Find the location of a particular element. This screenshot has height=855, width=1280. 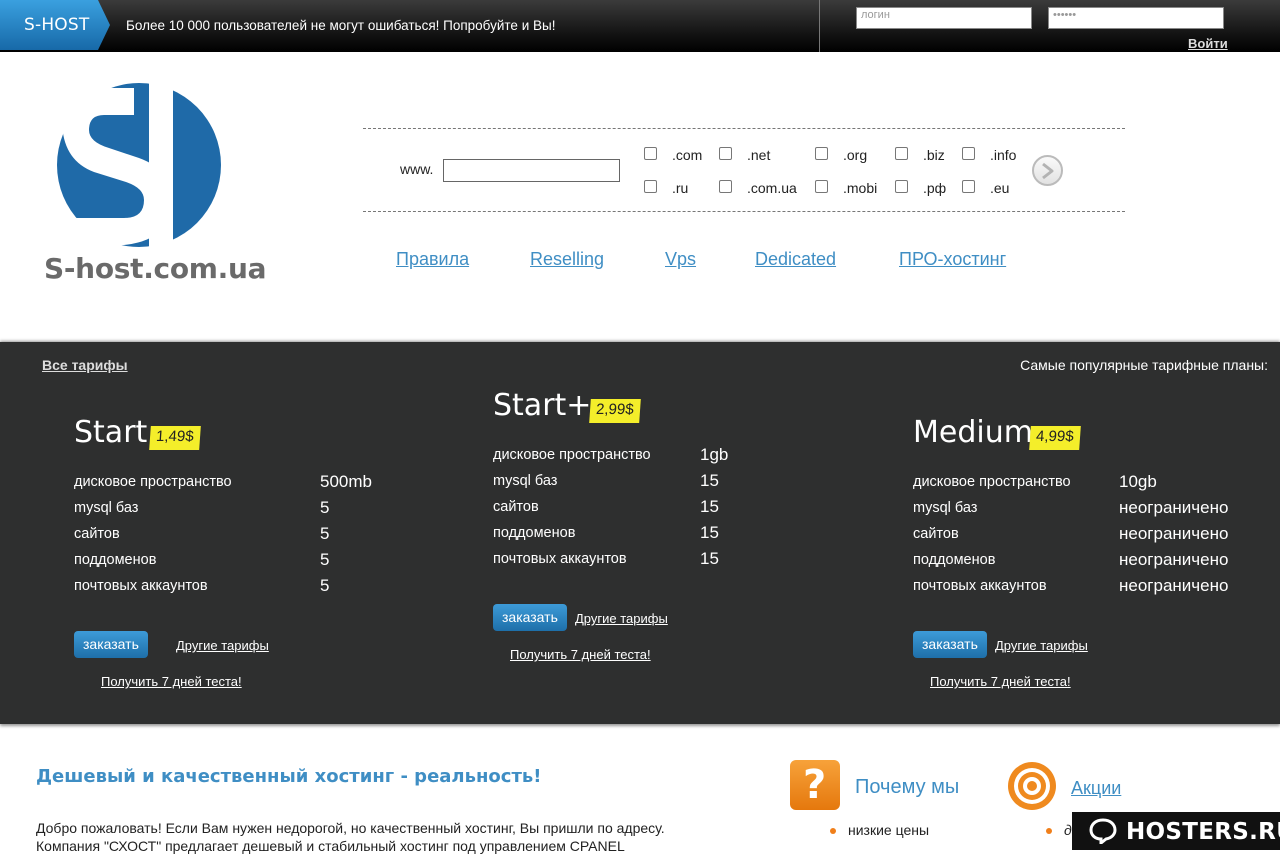

popular-plans-label: Самые популярные тарифные планы: is located at coordinates (1144, 365).